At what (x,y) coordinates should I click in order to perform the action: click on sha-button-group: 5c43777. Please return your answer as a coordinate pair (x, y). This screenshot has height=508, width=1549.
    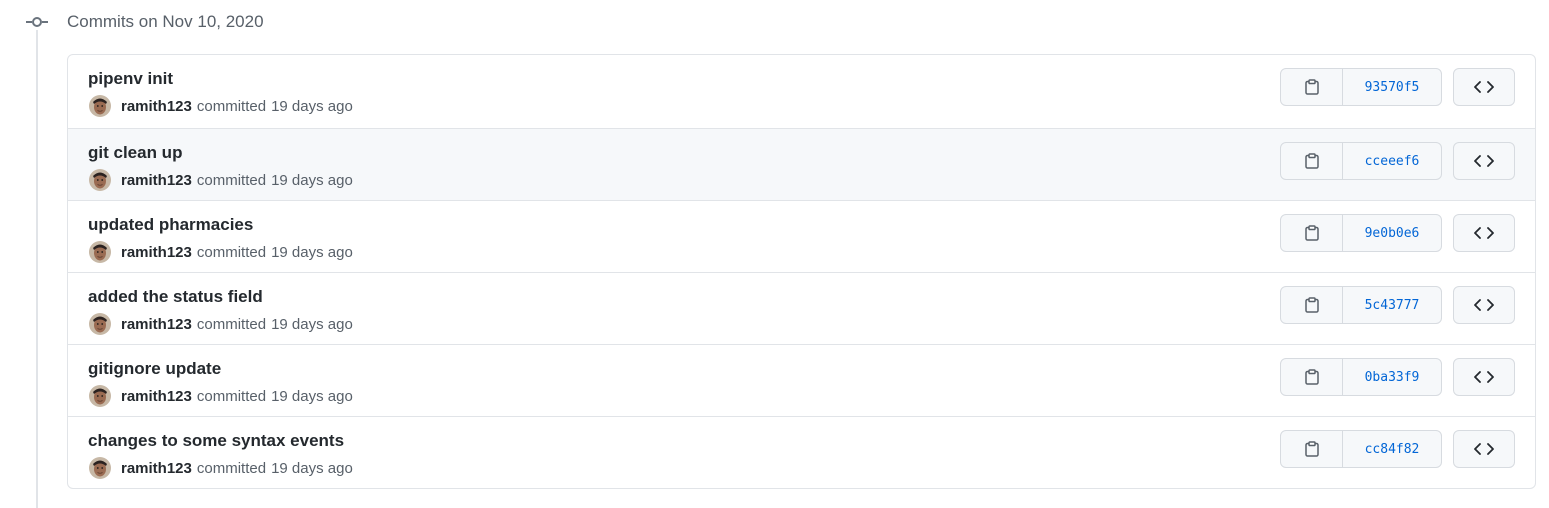
    Looking at the image, I should click on (1361, 305).